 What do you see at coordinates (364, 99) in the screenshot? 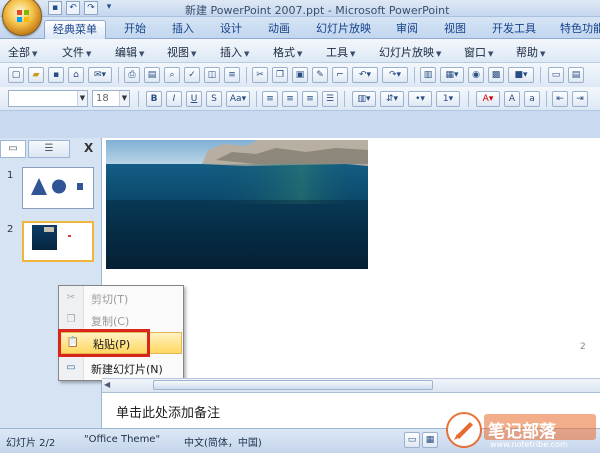
I see `columns-icon: ▥▾` at bounding box center [364, 99].